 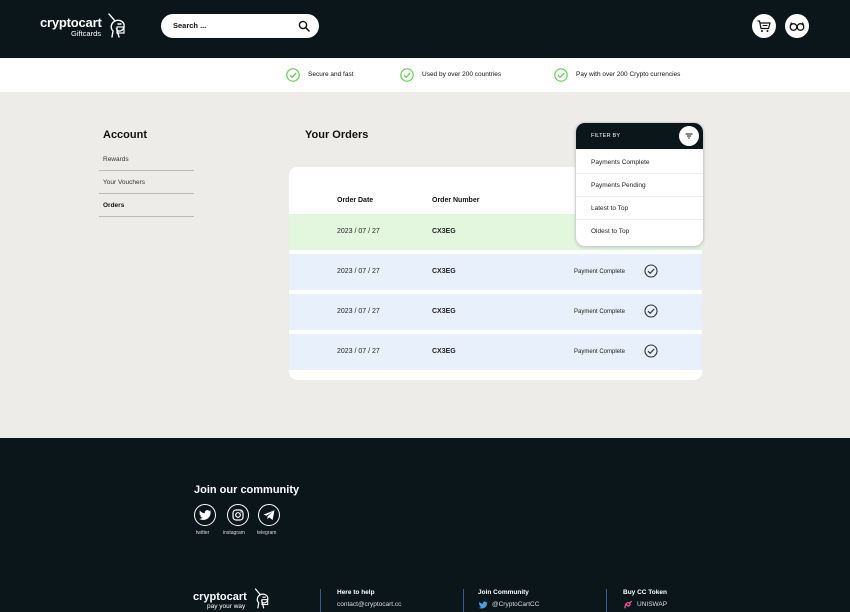 What do you see at coordinates (503, 592) in the screenshot?
I see `footer-col-heading: Join Community` at bounding box center [503, 592].